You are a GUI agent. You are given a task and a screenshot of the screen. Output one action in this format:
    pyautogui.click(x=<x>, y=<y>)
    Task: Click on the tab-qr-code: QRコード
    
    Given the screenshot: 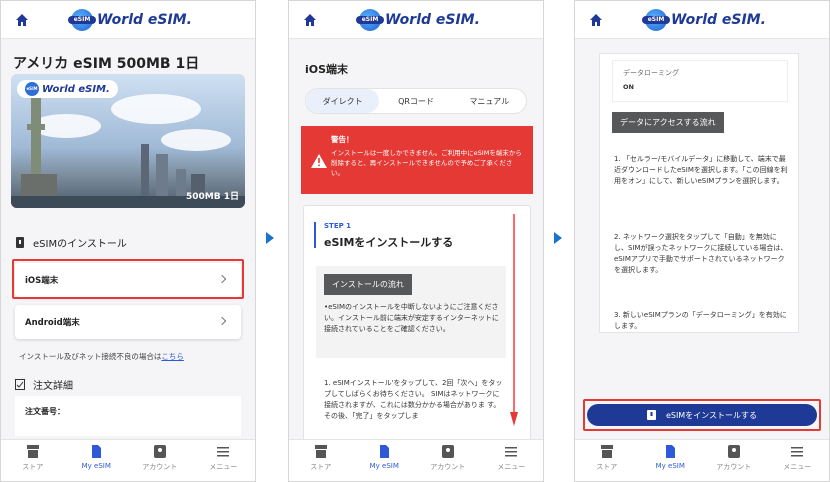 What is the action you would take?
    pyautogui.click(x=415, y=101)
    